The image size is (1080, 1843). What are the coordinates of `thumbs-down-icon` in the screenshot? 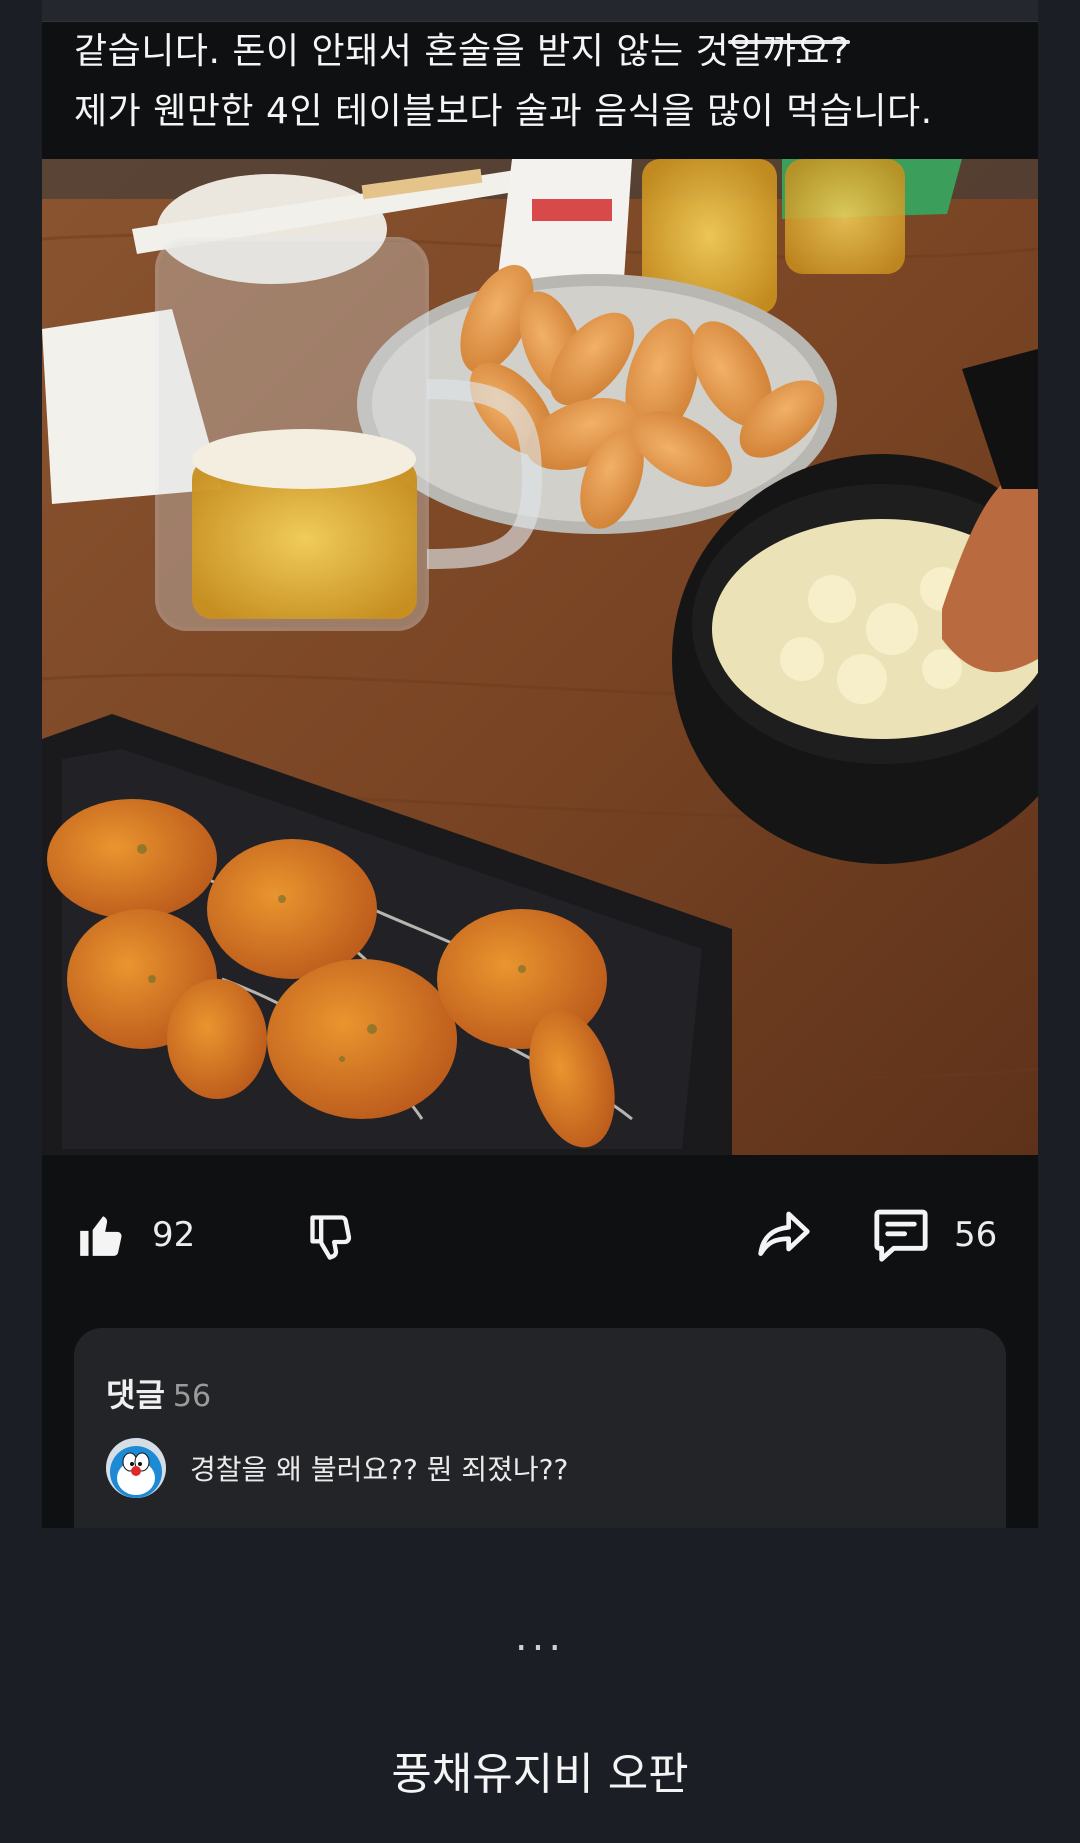 It's located at (332, 1237).